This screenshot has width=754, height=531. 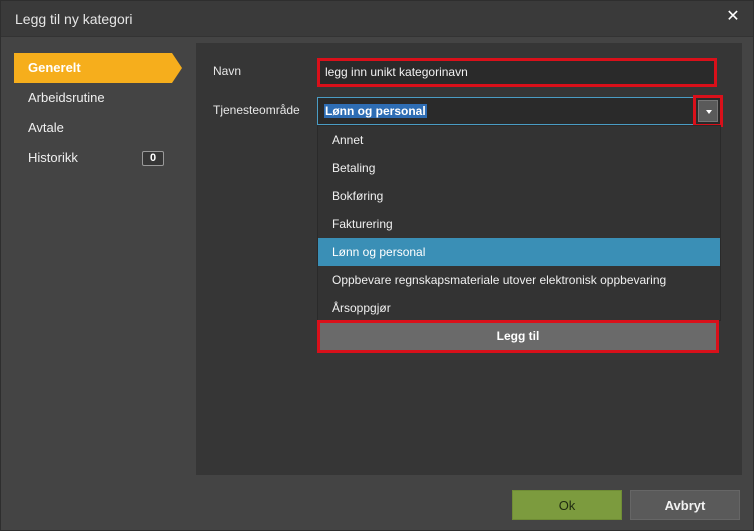 I want to click on add-button: Legg til, so click(x=518, y=336).